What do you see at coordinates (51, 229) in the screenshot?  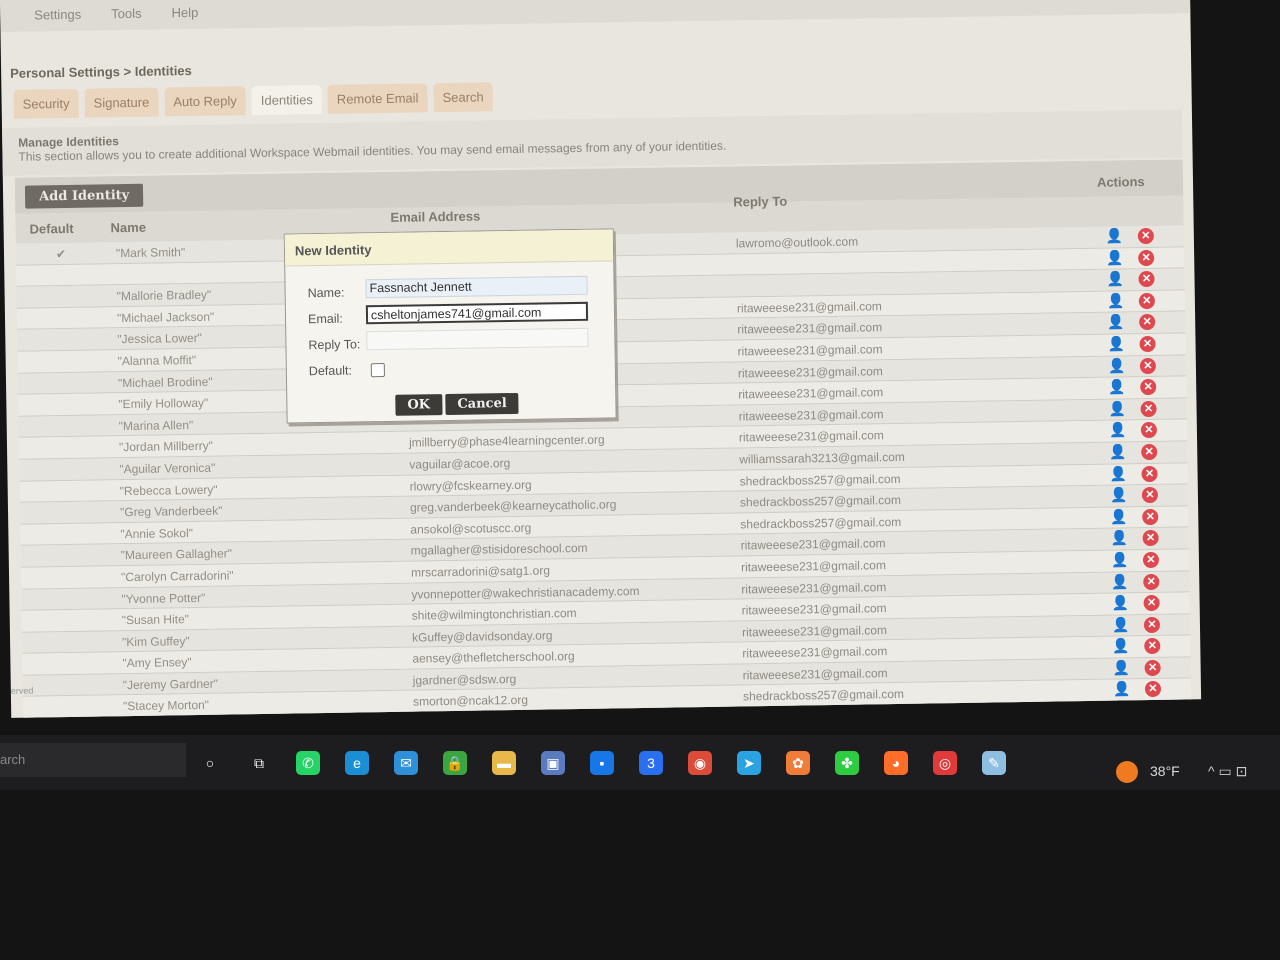 I see `col-default: Default` at bounding box center [51, 229].